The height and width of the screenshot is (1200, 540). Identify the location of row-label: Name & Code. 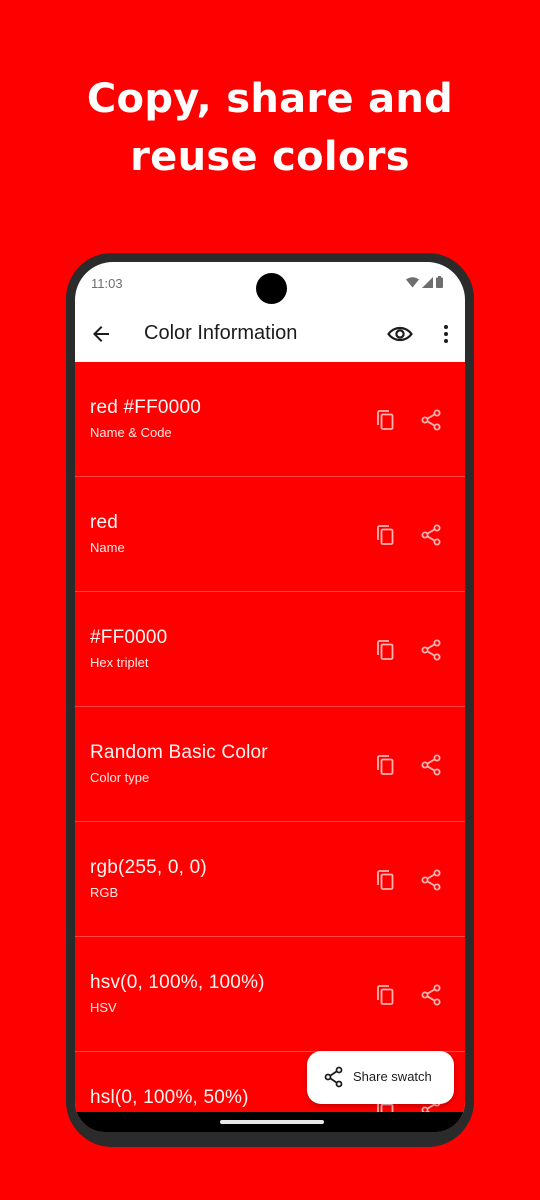
(131, 432).